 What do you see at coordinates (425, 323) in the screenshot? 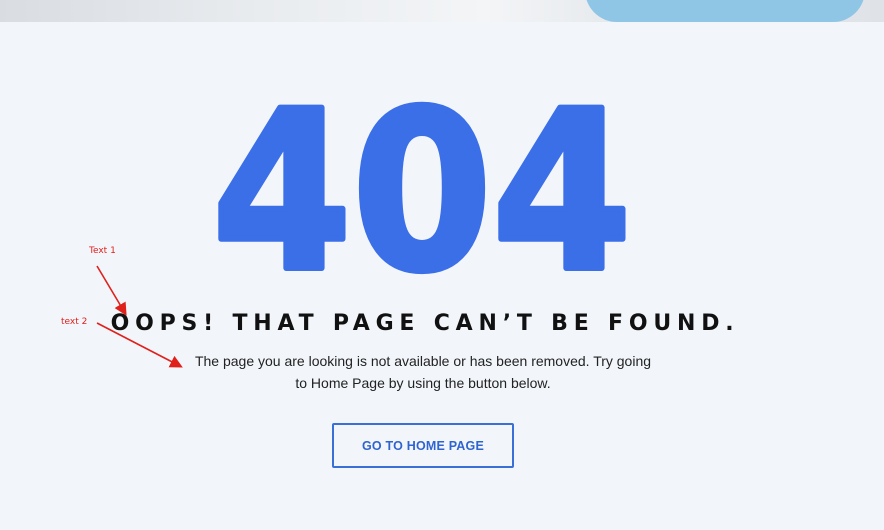
I see `page-headline: OOPS! THAT PAGE CAN’T BE FOUND.` at bounding box center [425, 323].